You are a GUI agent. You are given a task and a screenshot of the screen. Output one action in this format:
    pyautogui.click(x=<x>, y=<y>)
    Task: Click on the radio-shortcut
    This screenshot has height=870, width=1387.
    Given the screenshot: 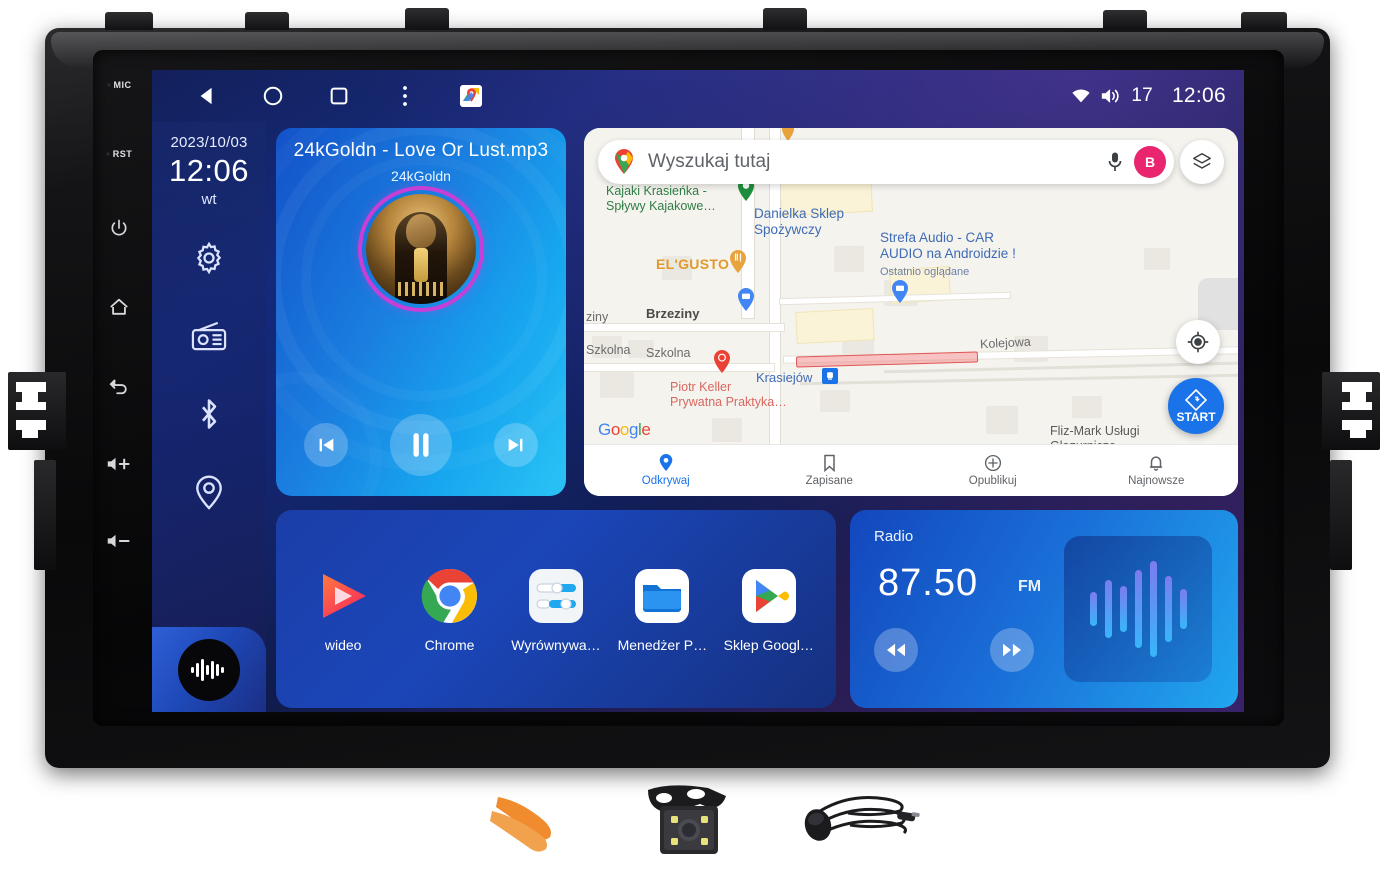 What is the action you would take?
    pyautogui.click(x=209, y=336)
    